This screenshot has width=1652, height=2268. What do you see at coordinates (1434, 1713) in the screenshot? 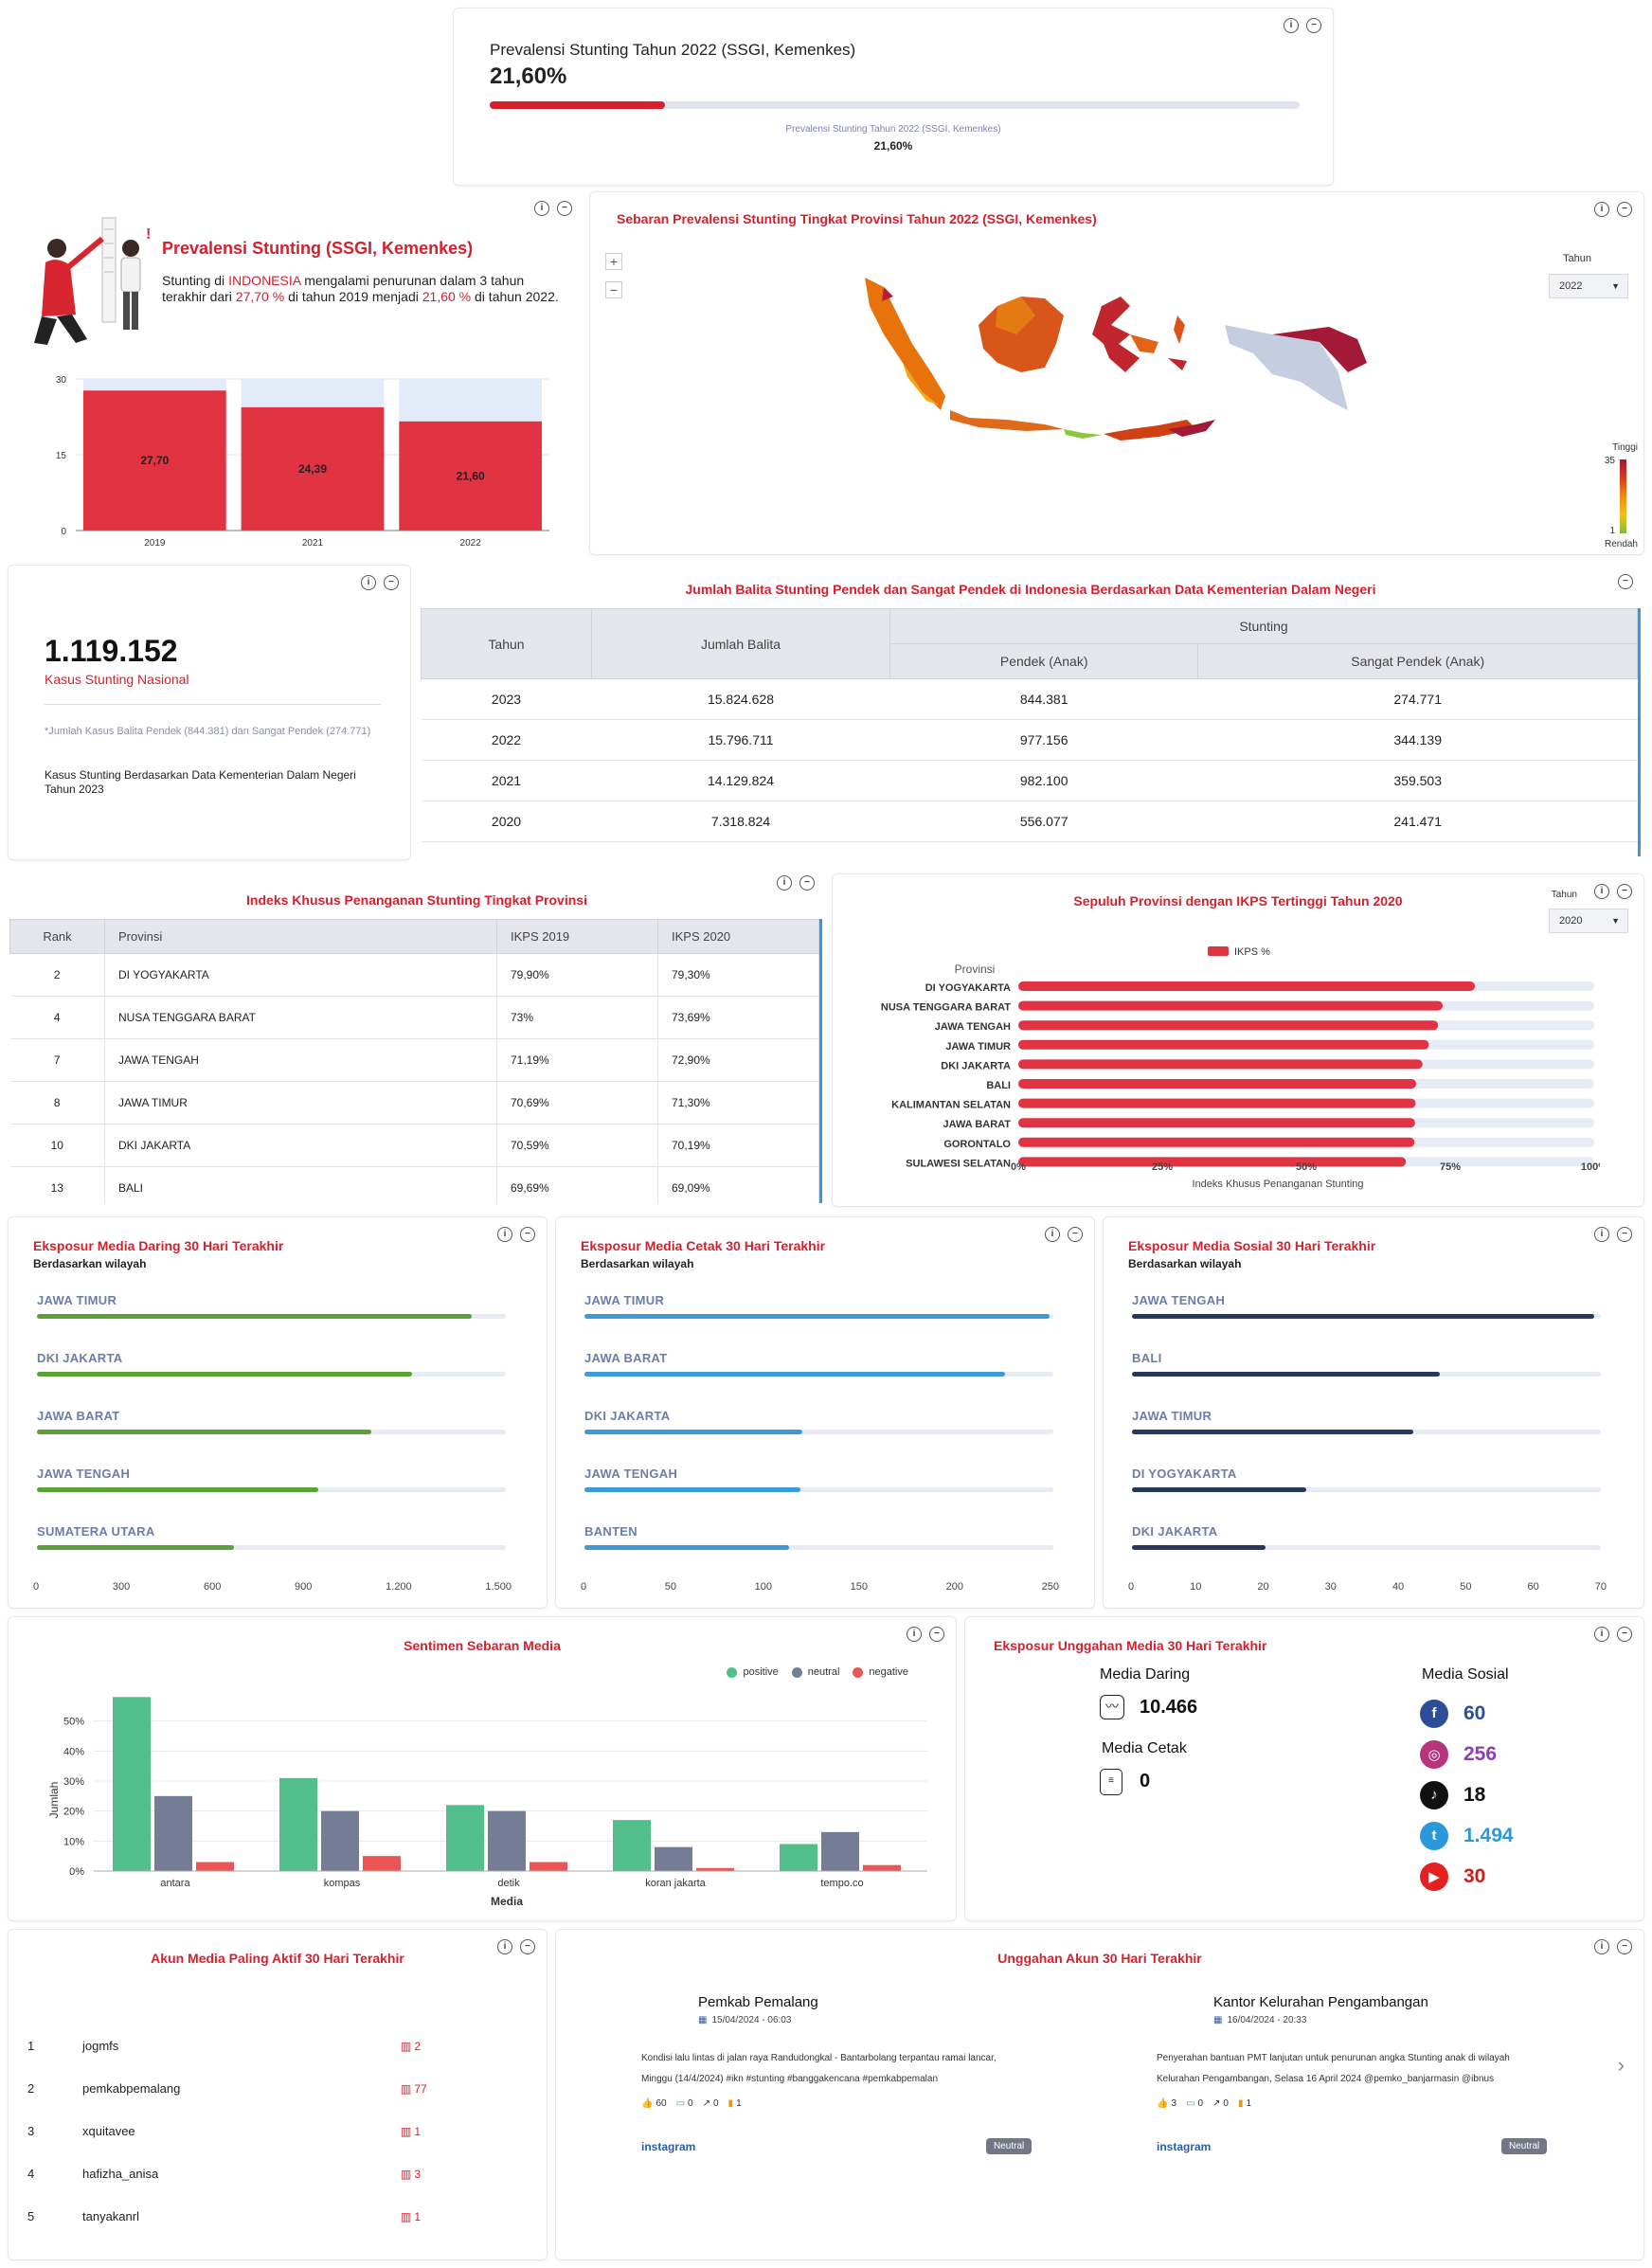
I see `facebook-icon: f` at bounding box center [1434, 1713].